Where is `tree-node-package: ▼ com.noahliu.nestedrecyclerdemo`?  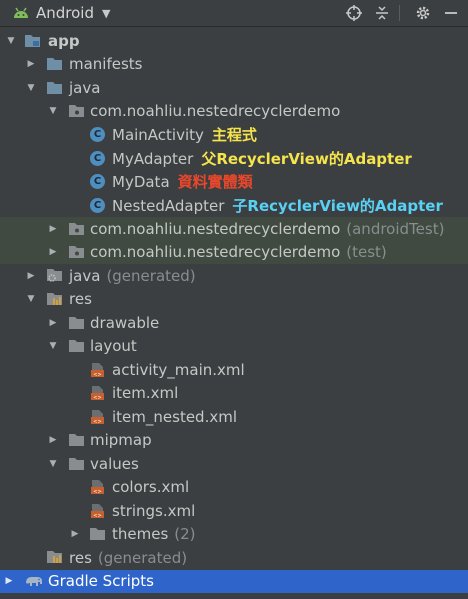 tree-node-package: ▼ com.noahliu.nestedrecyclerdemo is located at coordinates (234, 112).